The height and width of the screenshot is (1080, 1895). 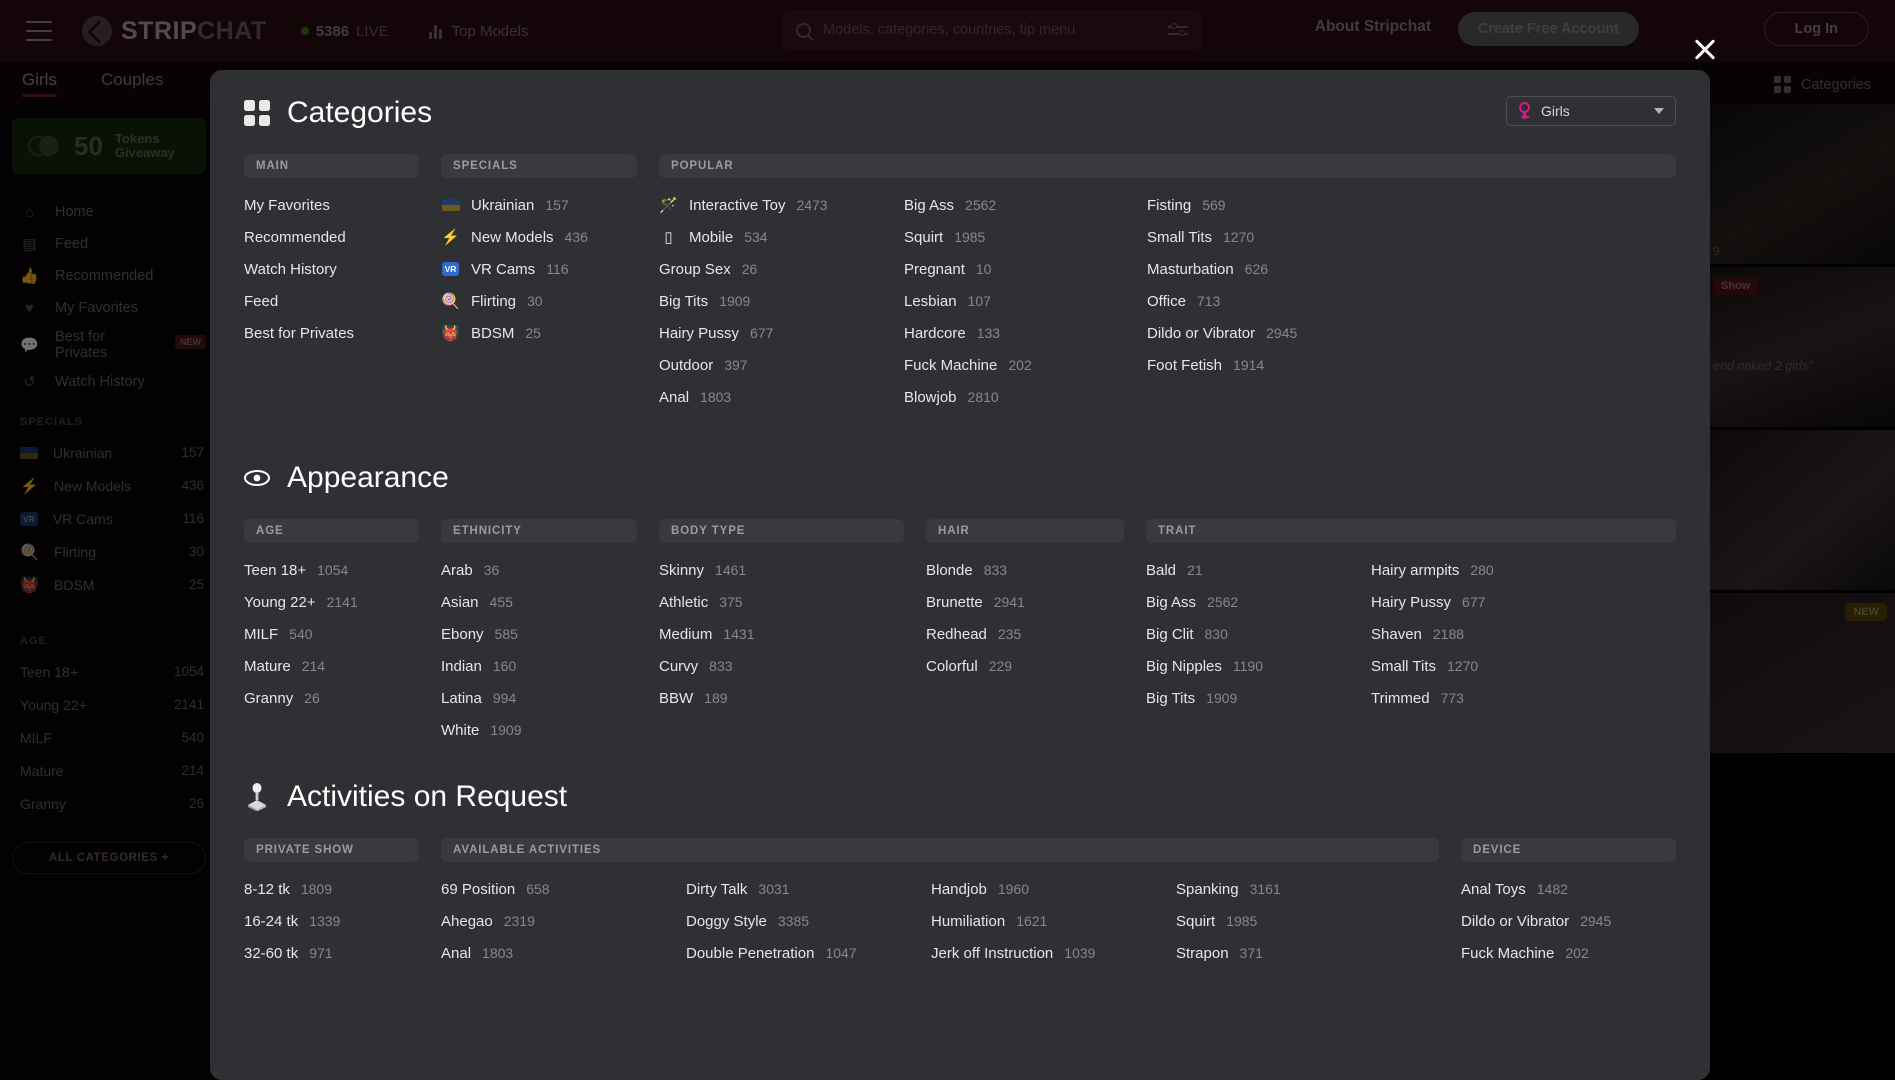 What do you see at coordinates (1053, 921) in the screenshot?
I see `category-link: Humiliation 1621` at bounding box center [1053, 921].